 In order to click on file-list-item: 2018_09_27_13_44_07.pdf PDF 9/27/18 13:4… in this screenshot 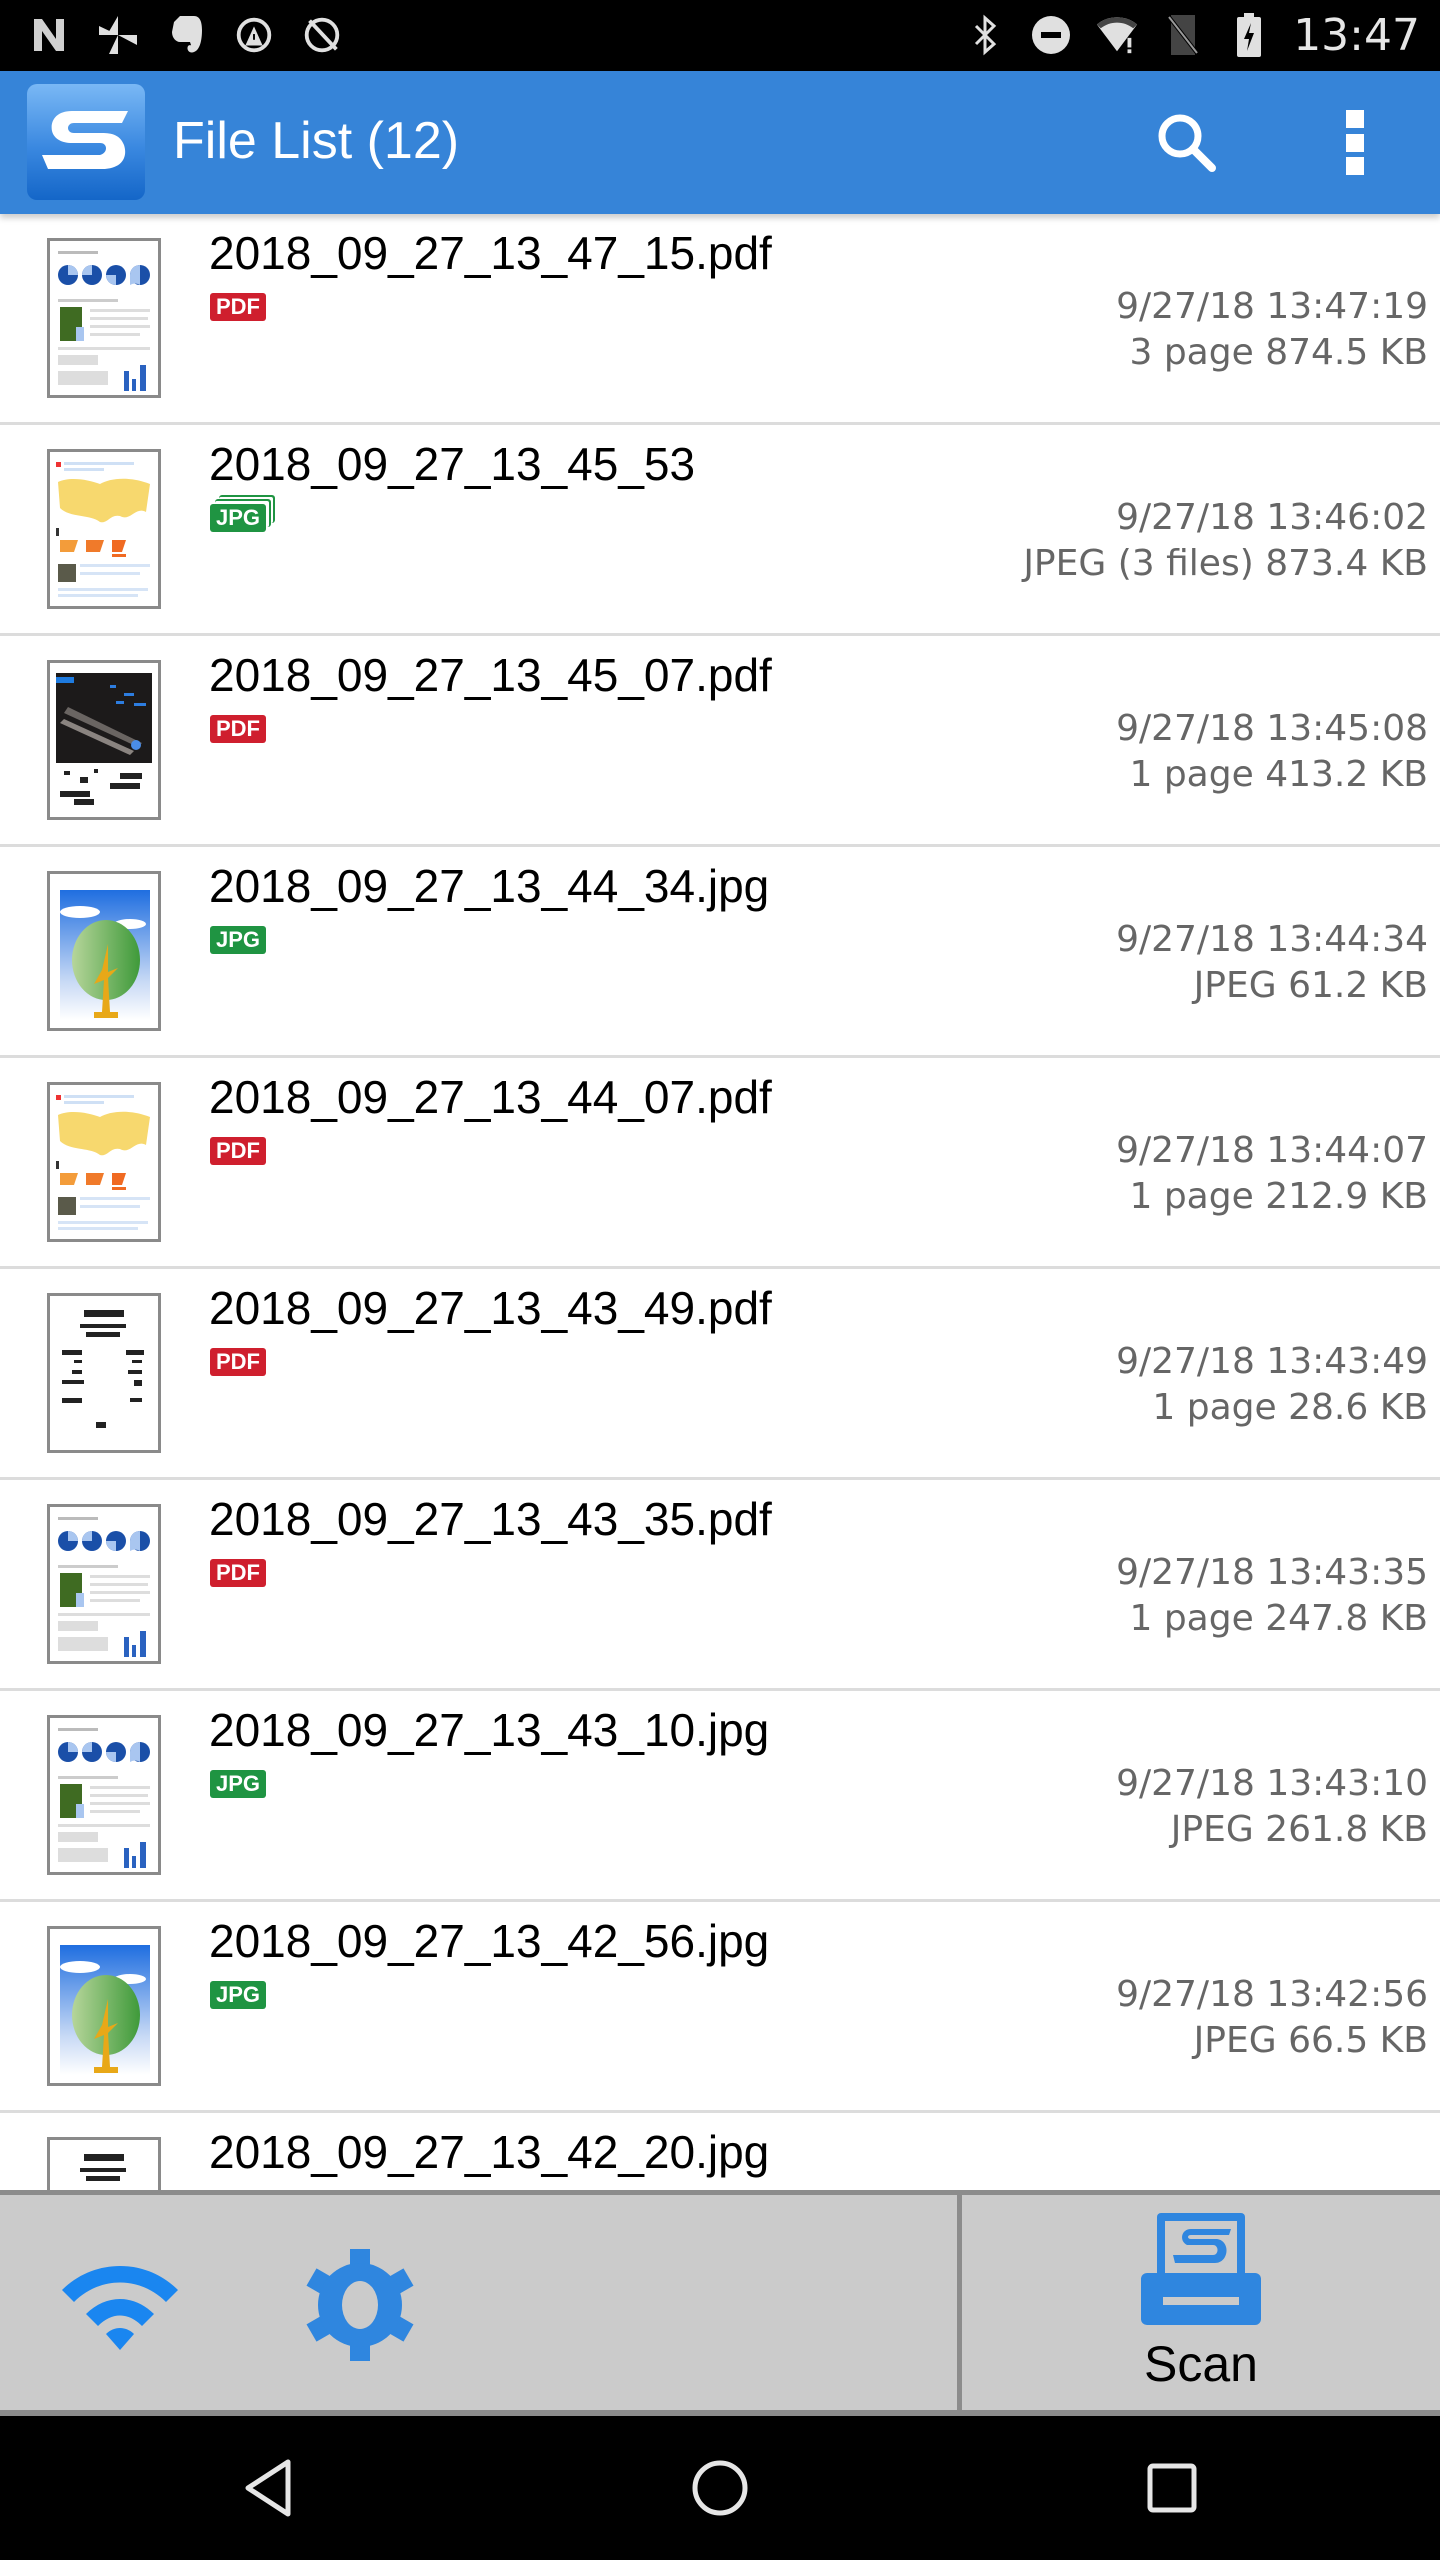, I will do `click(720, 1163)`.